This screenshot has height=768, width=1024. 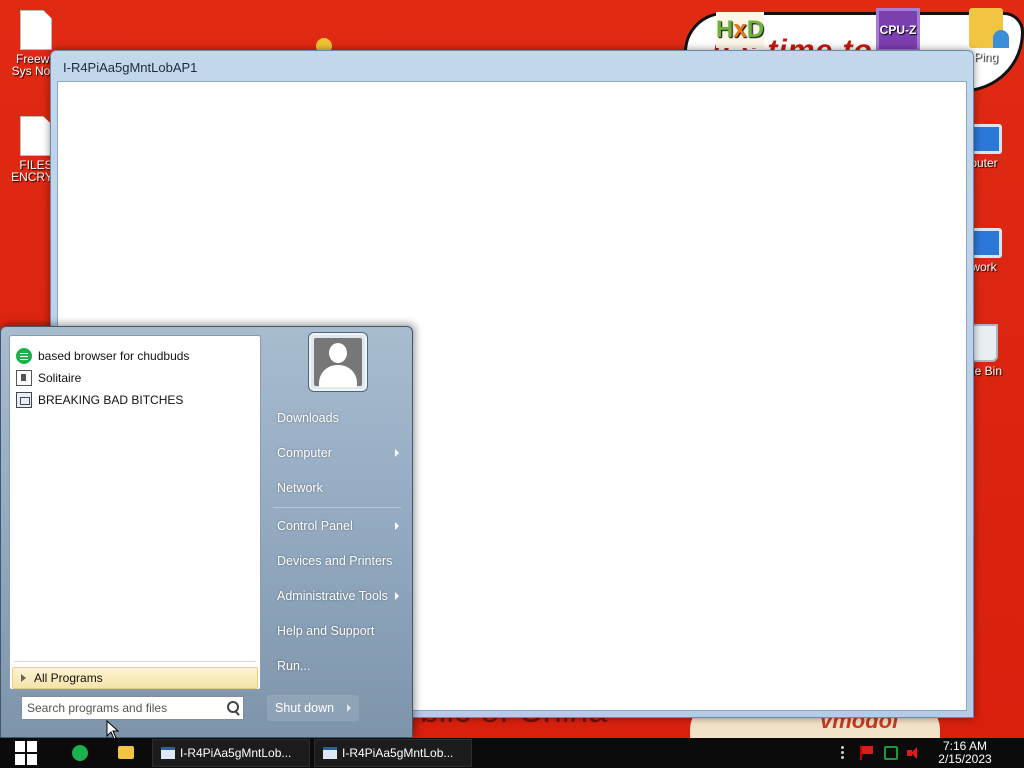 I want to click on all-programs-label: All Programs, so click(x=68, y=678).